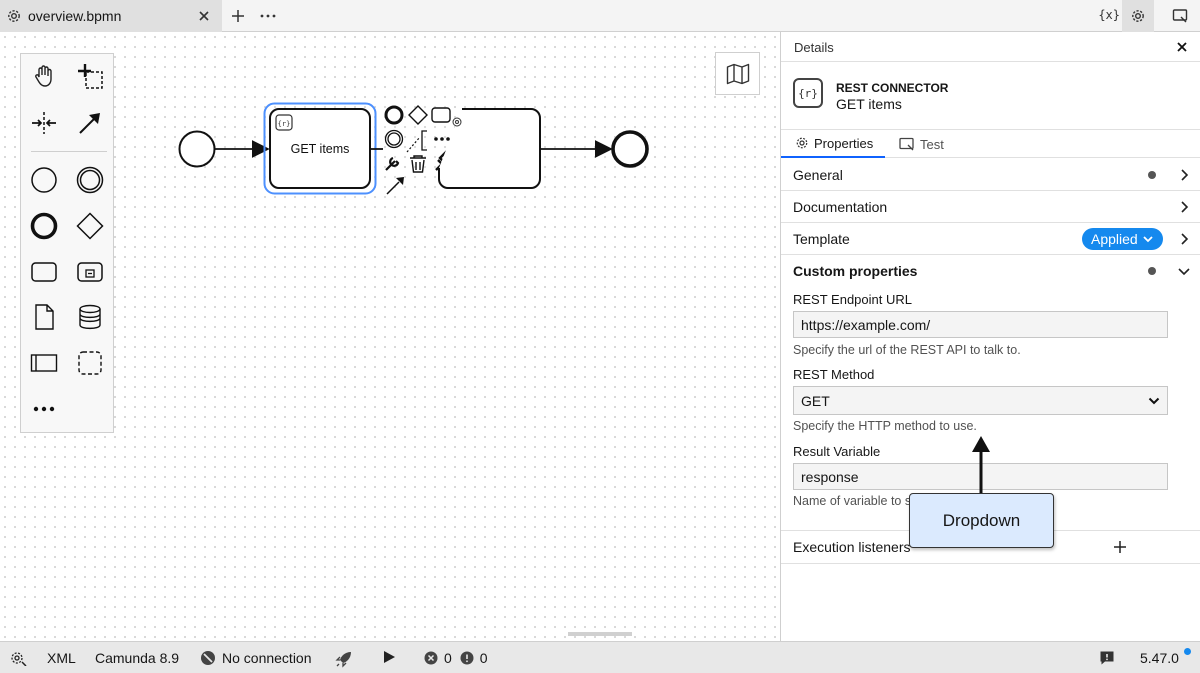 Image resolution: width=1200 pixels, height=673 pixels. Describe the element at coordinates (600, 634) in the screenshot. I see `bottom-panel-resize-handle` at that location.